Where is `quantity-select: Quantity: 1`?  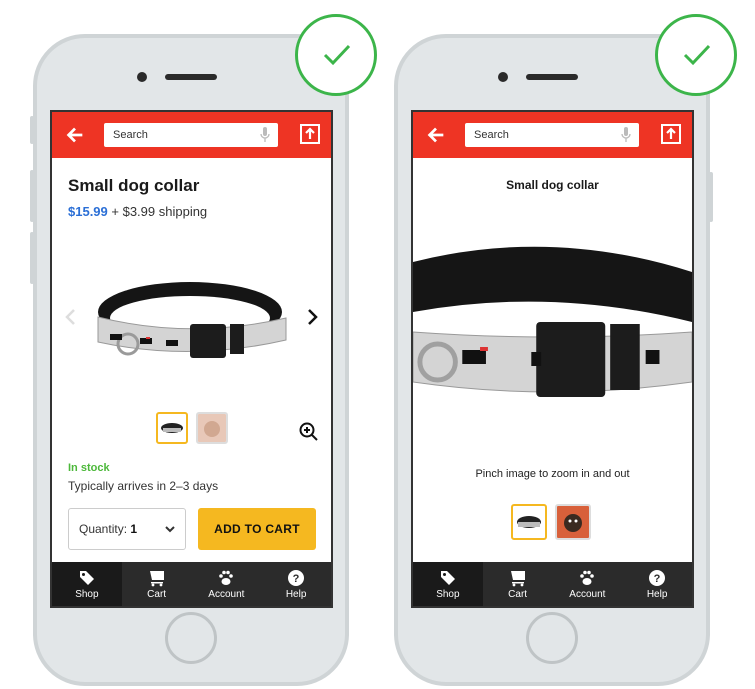
quantity-select: Quantity: 1 is located at coordinates (127, 529).